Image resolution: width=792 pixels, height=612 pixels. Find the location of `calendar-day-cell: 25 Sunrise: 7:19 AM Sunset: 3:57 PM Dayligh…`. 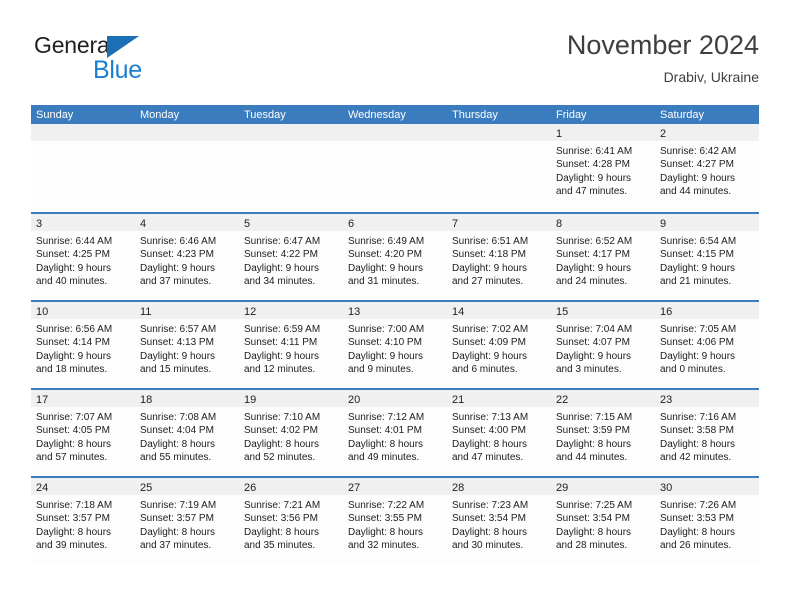

calendar-day-cell: 25 Sunrise: 7:19 AM Sunset: 3:57 PM Dayligh… is located at coordinates (187, 521).